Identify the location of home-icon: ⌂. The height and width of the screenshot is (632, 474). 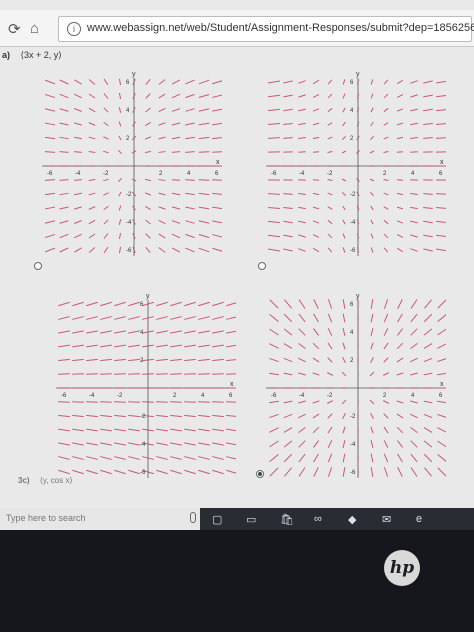
(34, 28).